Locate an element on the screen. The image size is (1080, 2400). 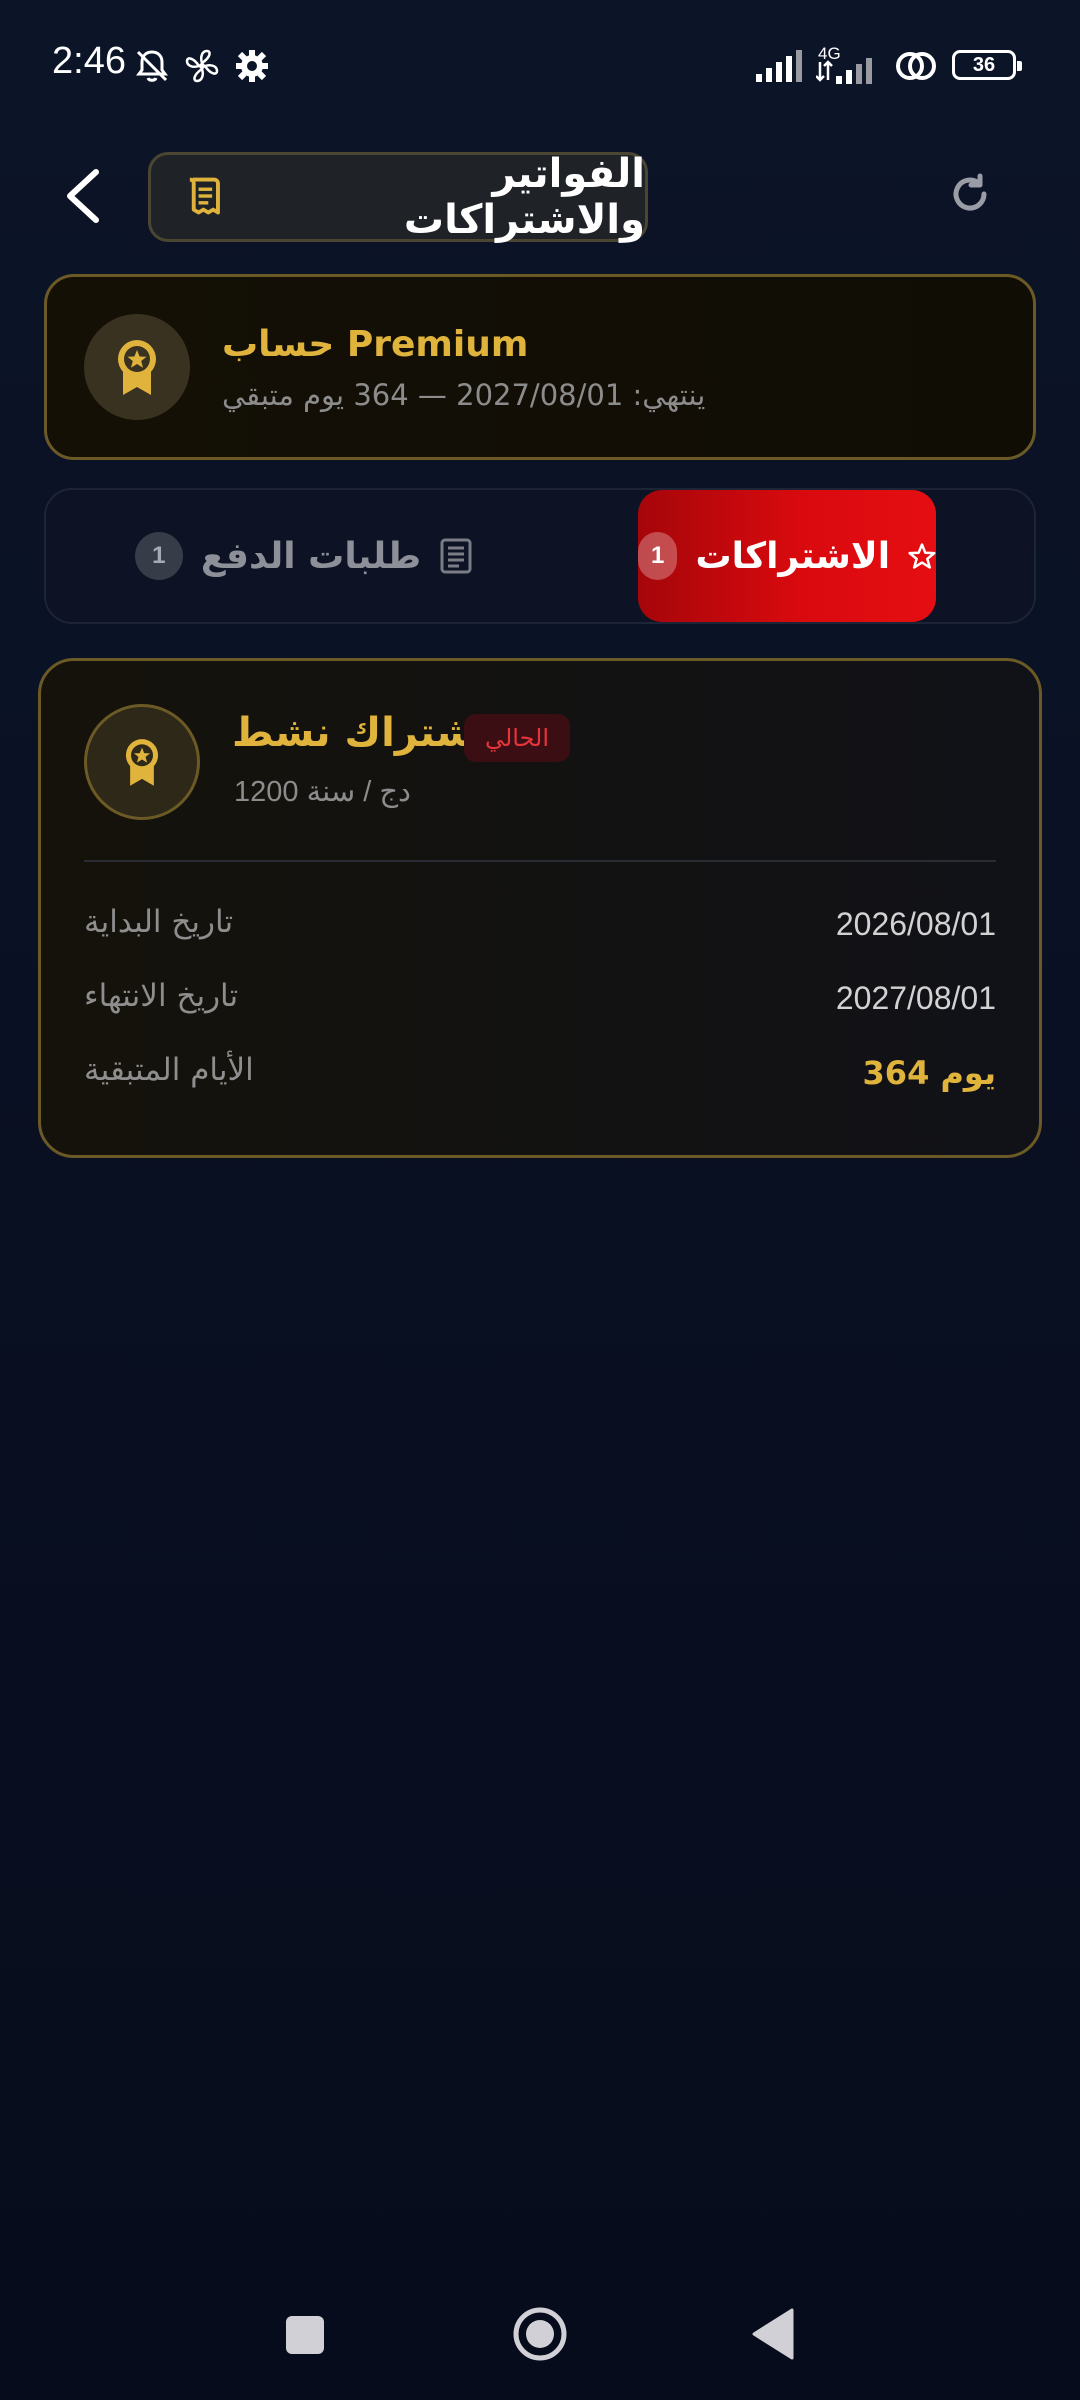
battery-icon: 36 is located at coordinates (987, 65).